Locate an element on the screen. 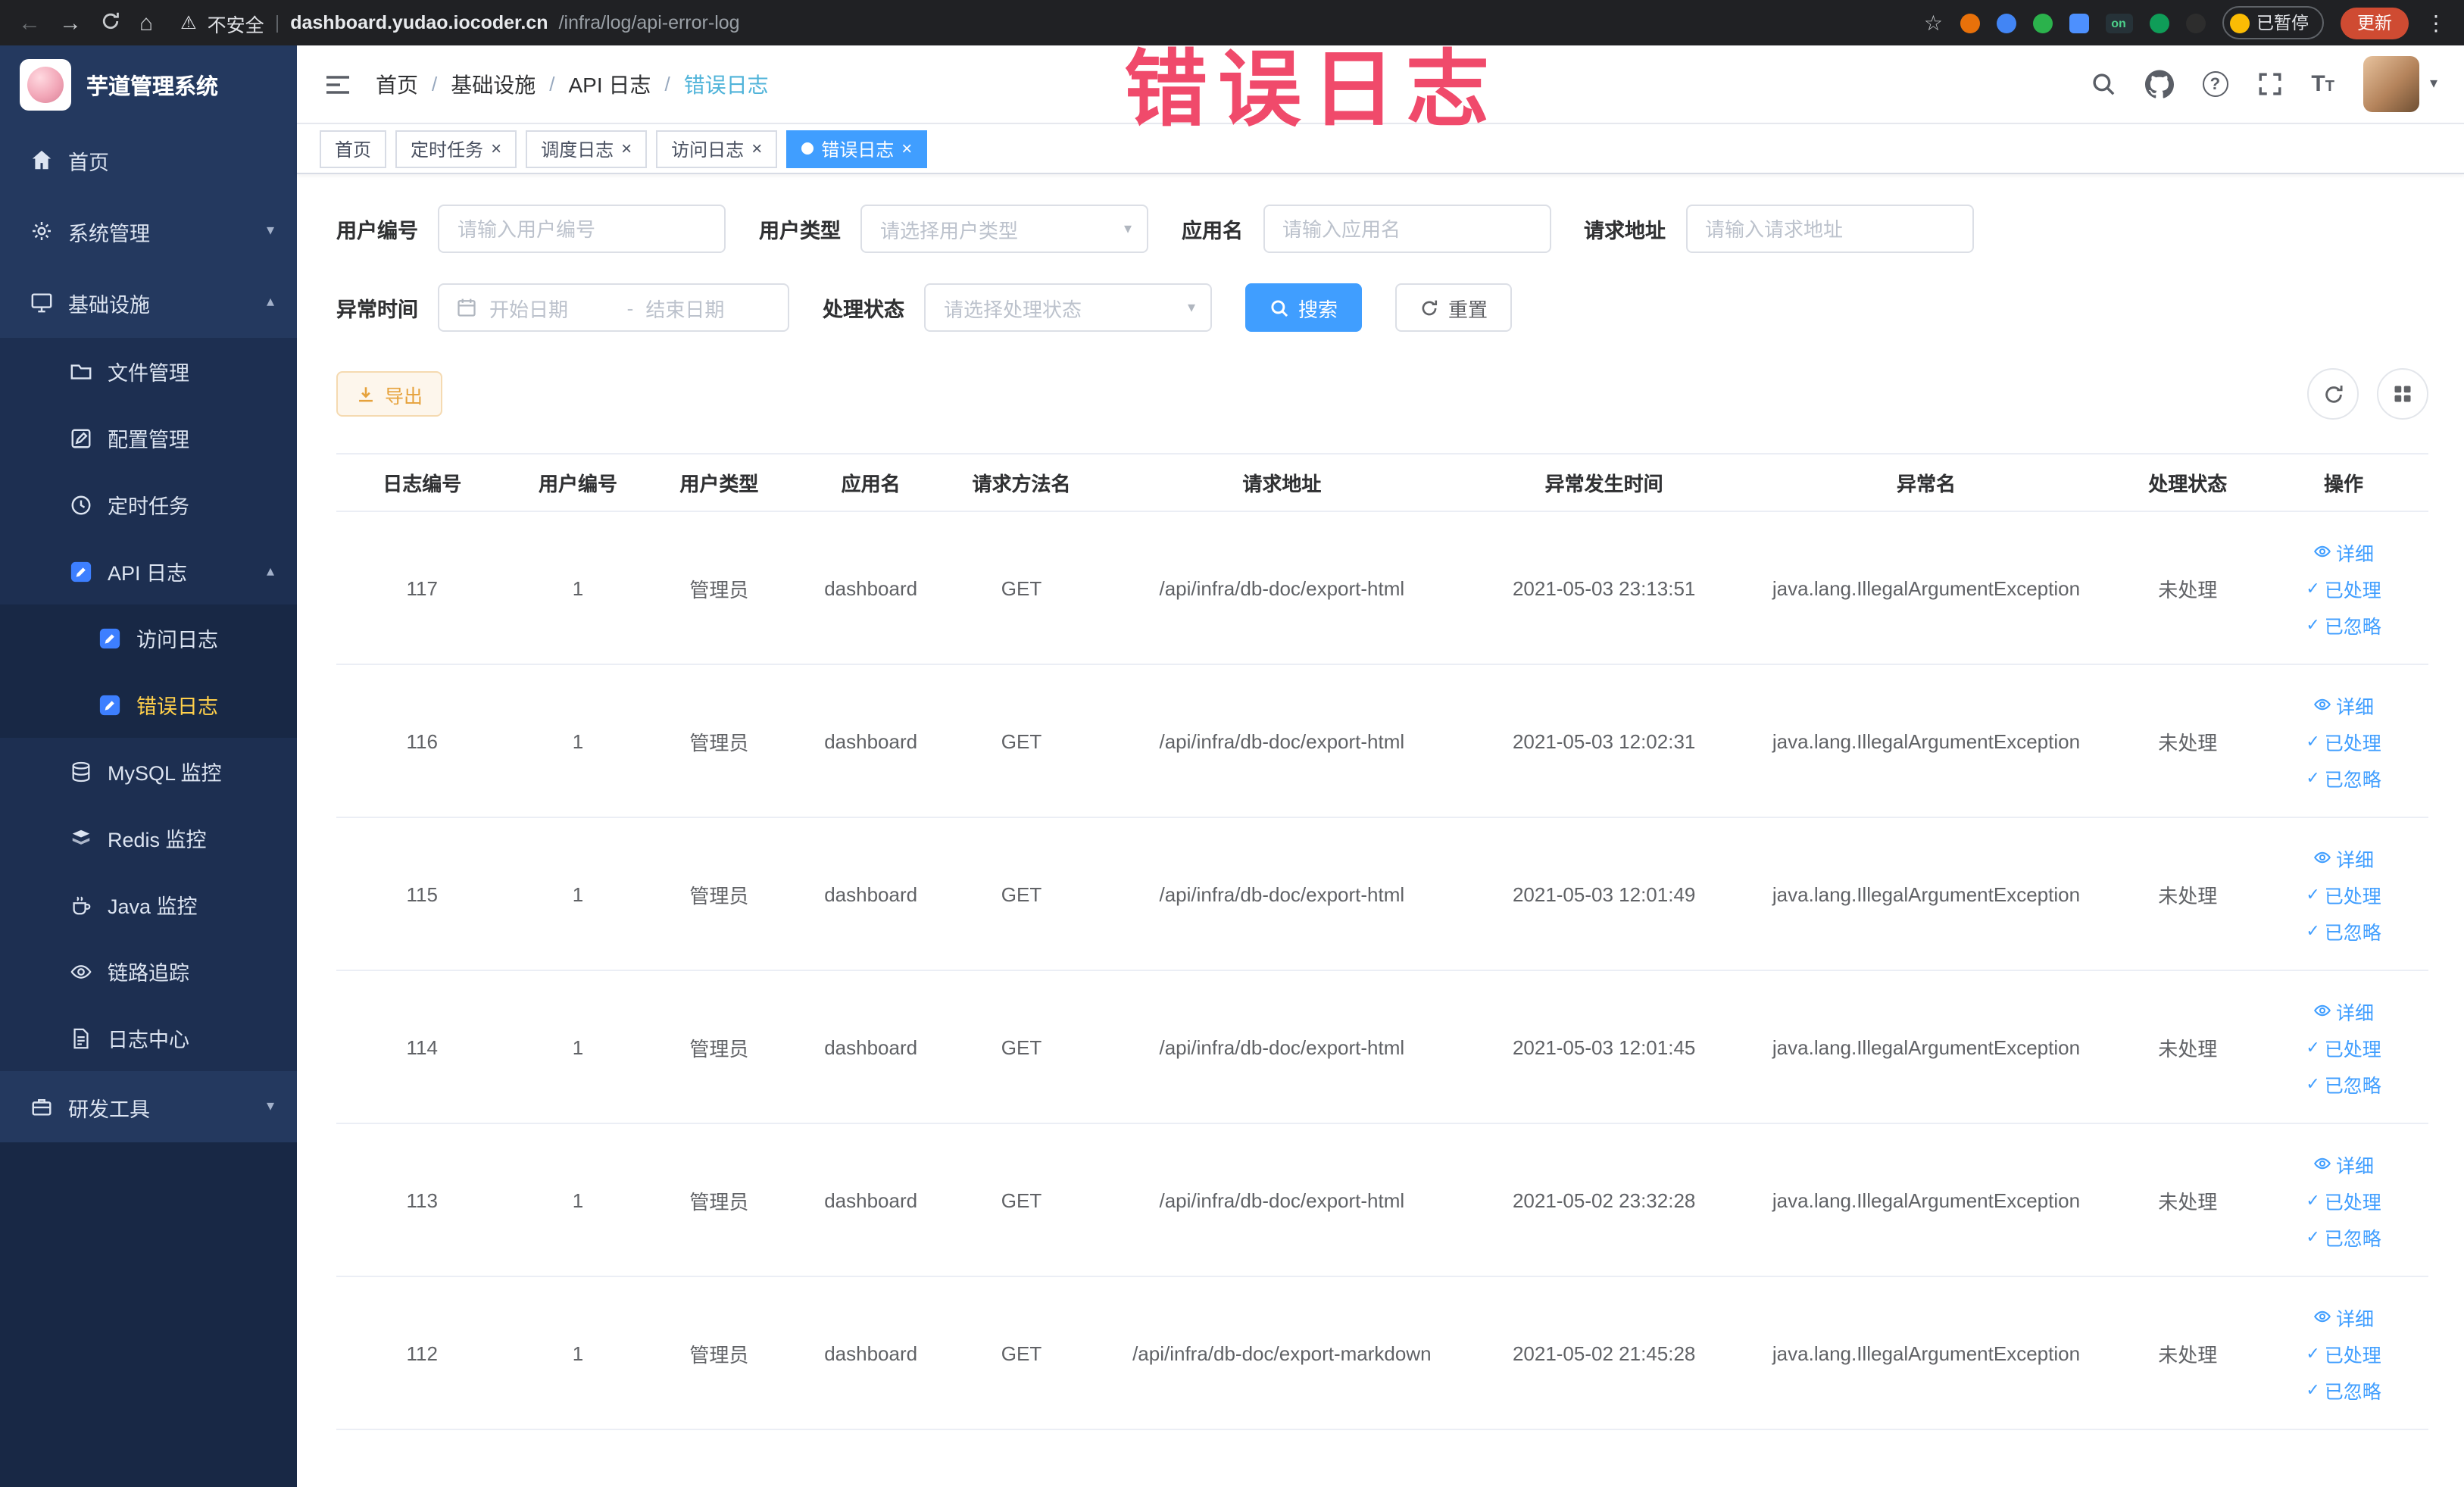  reload-icon is located at coordinates (110, 23).